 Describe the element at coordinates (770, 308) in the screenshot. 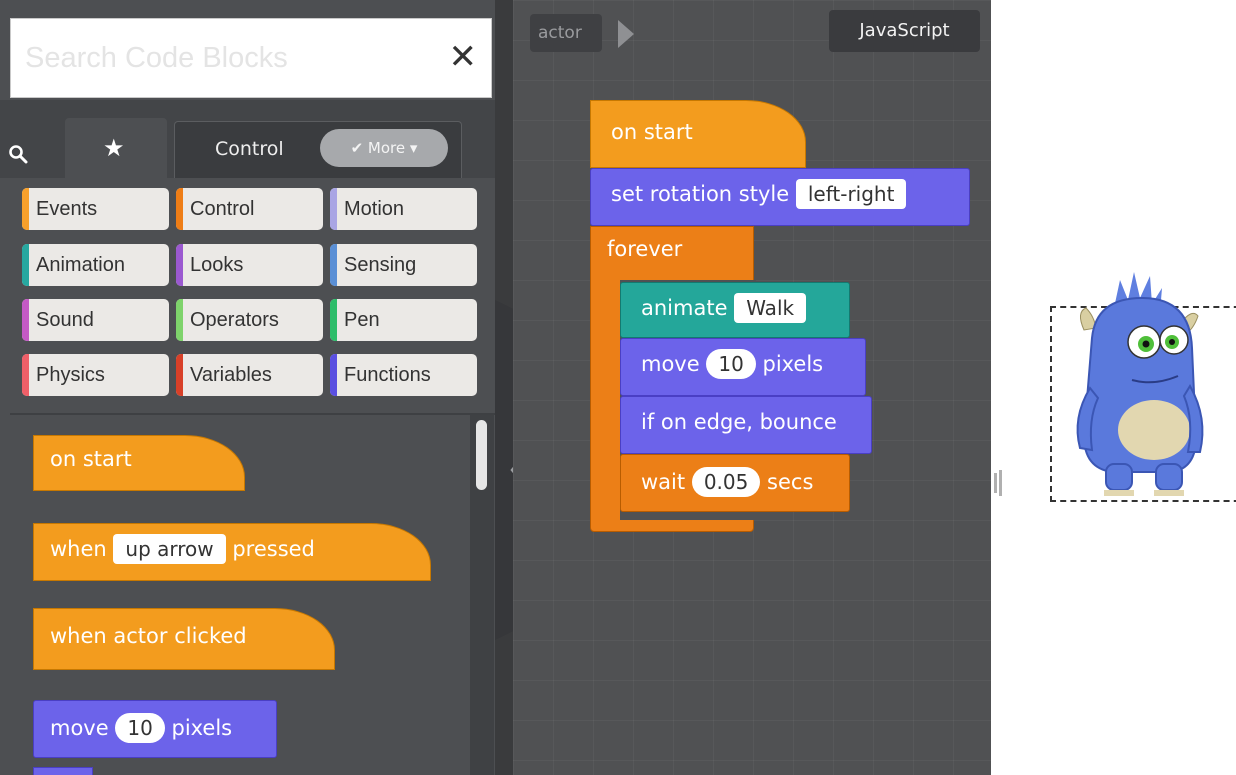

I see `animation-selector: Walk` at that location.